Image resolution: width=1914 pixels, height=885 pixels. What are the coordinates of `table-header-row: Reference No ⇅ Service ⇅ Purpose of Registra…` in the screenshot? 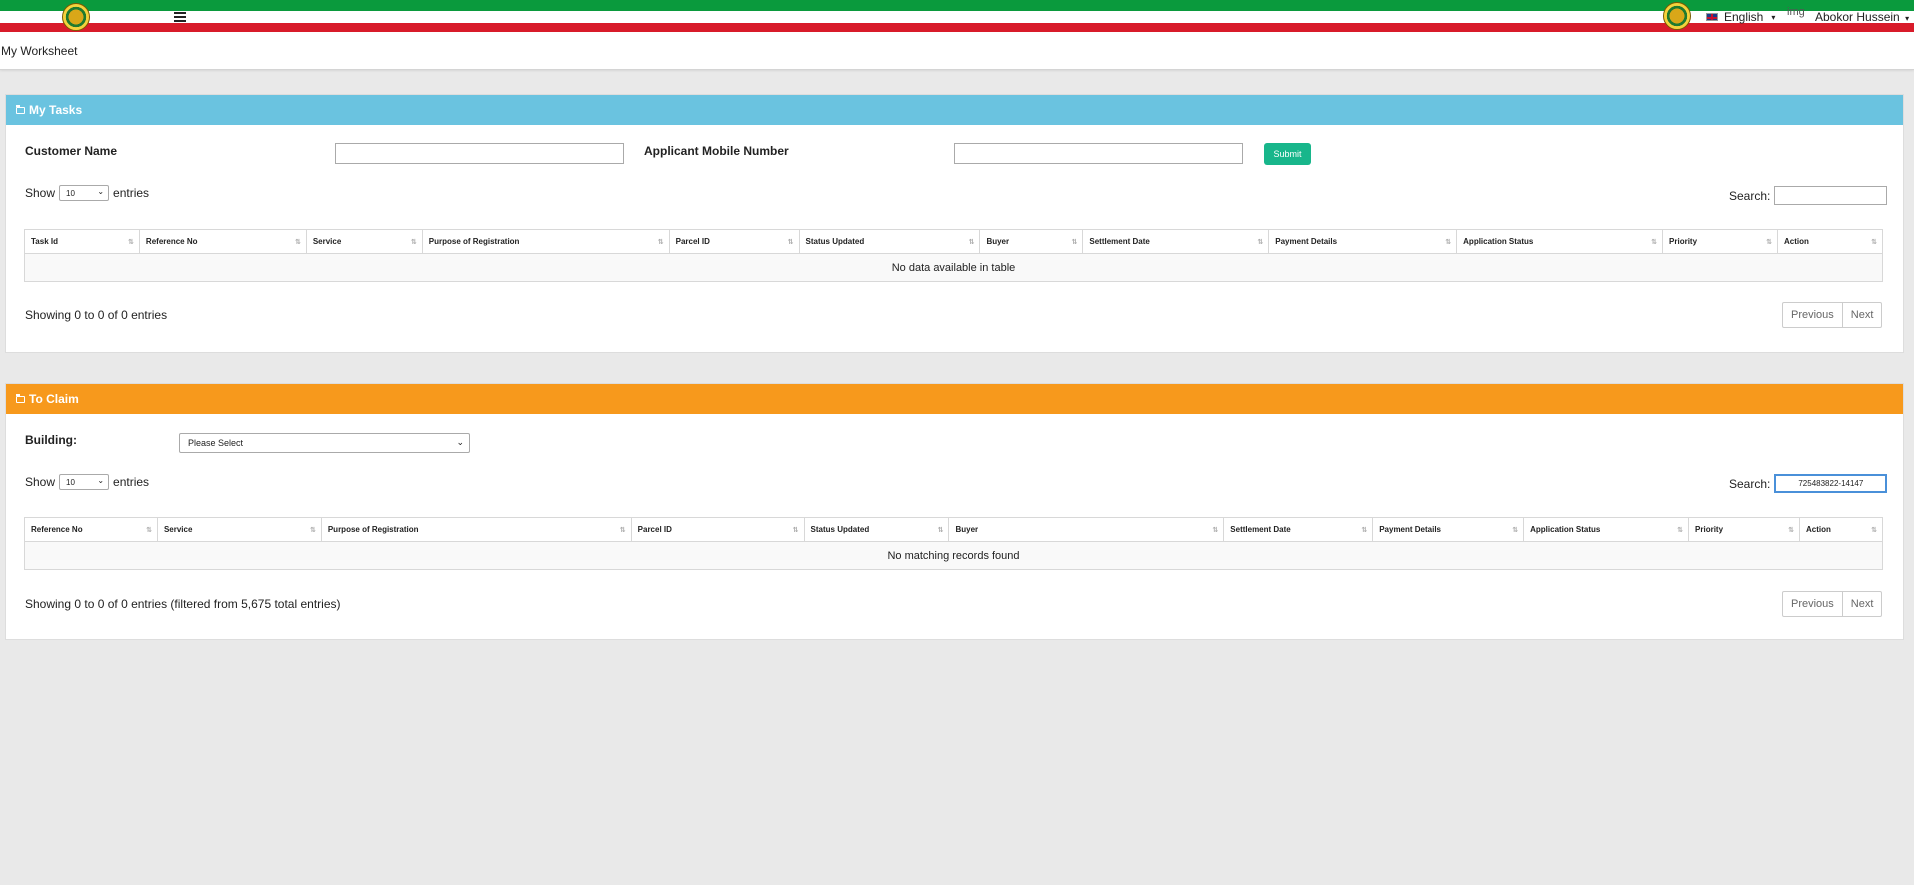 It's located at (954, 529).